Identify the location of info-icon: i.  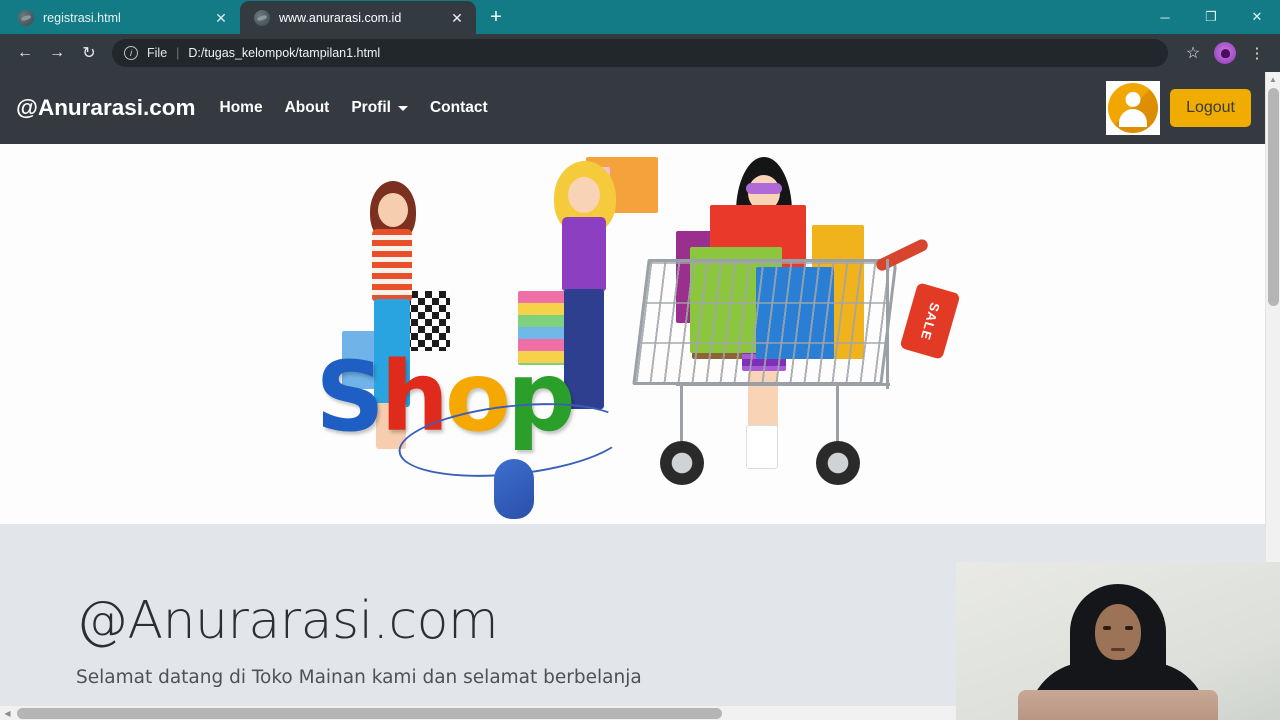
(131, 53).